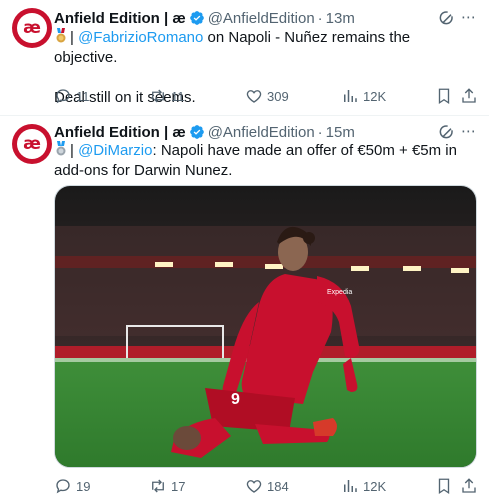 Image resolution: width=489 pixels, height=500 pixels. I want to click on medal-emoji-icon, so click(61, 35).